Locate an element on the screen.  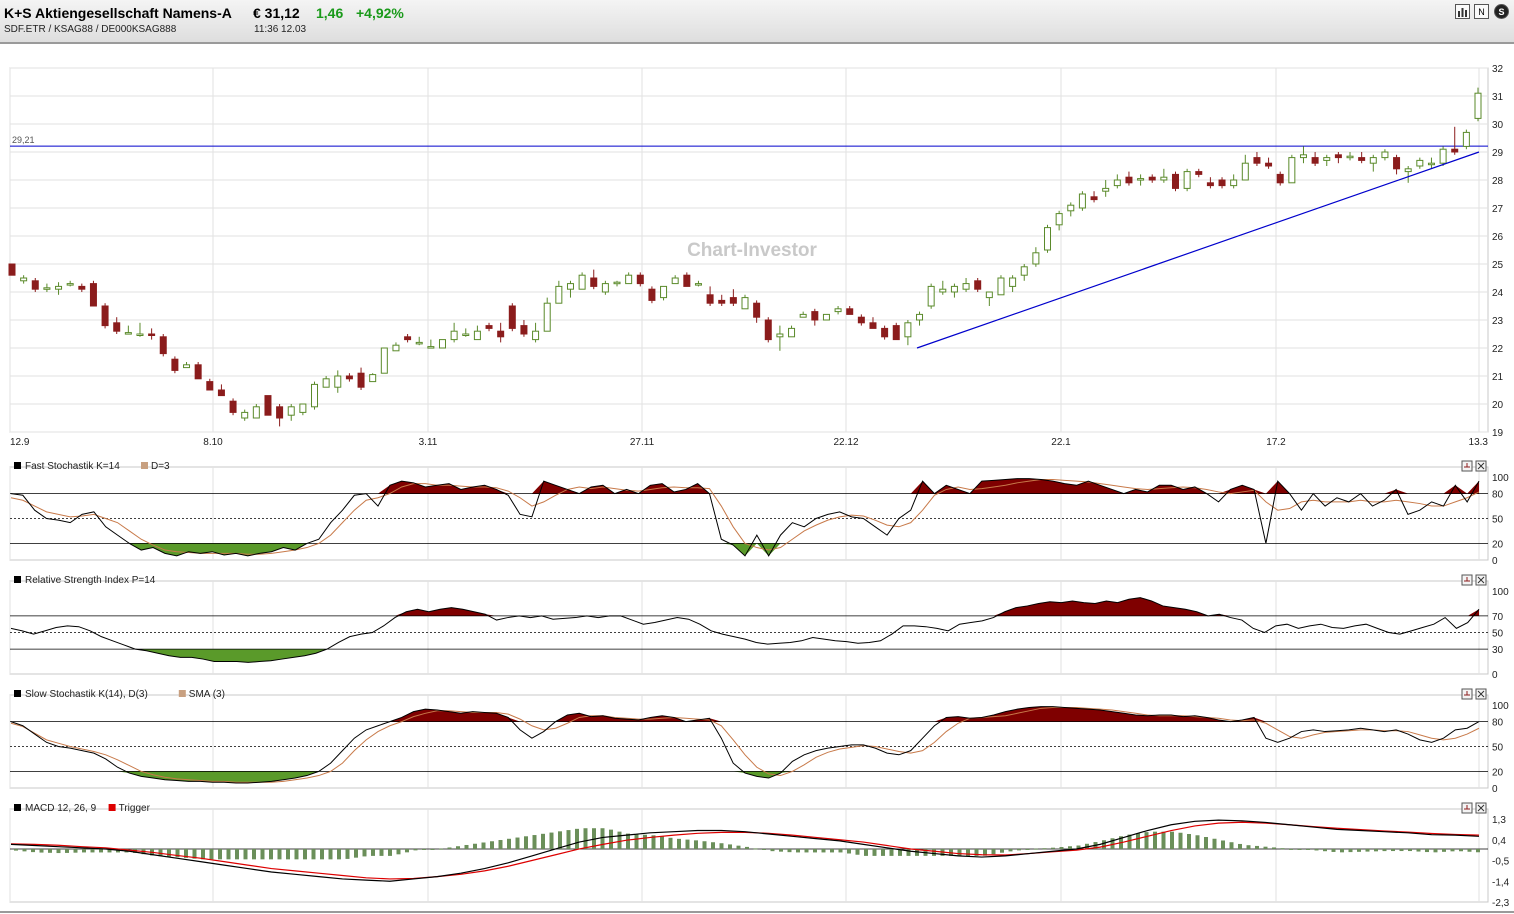
y-tick-label: 25 is located at coordinates (1498, 265).